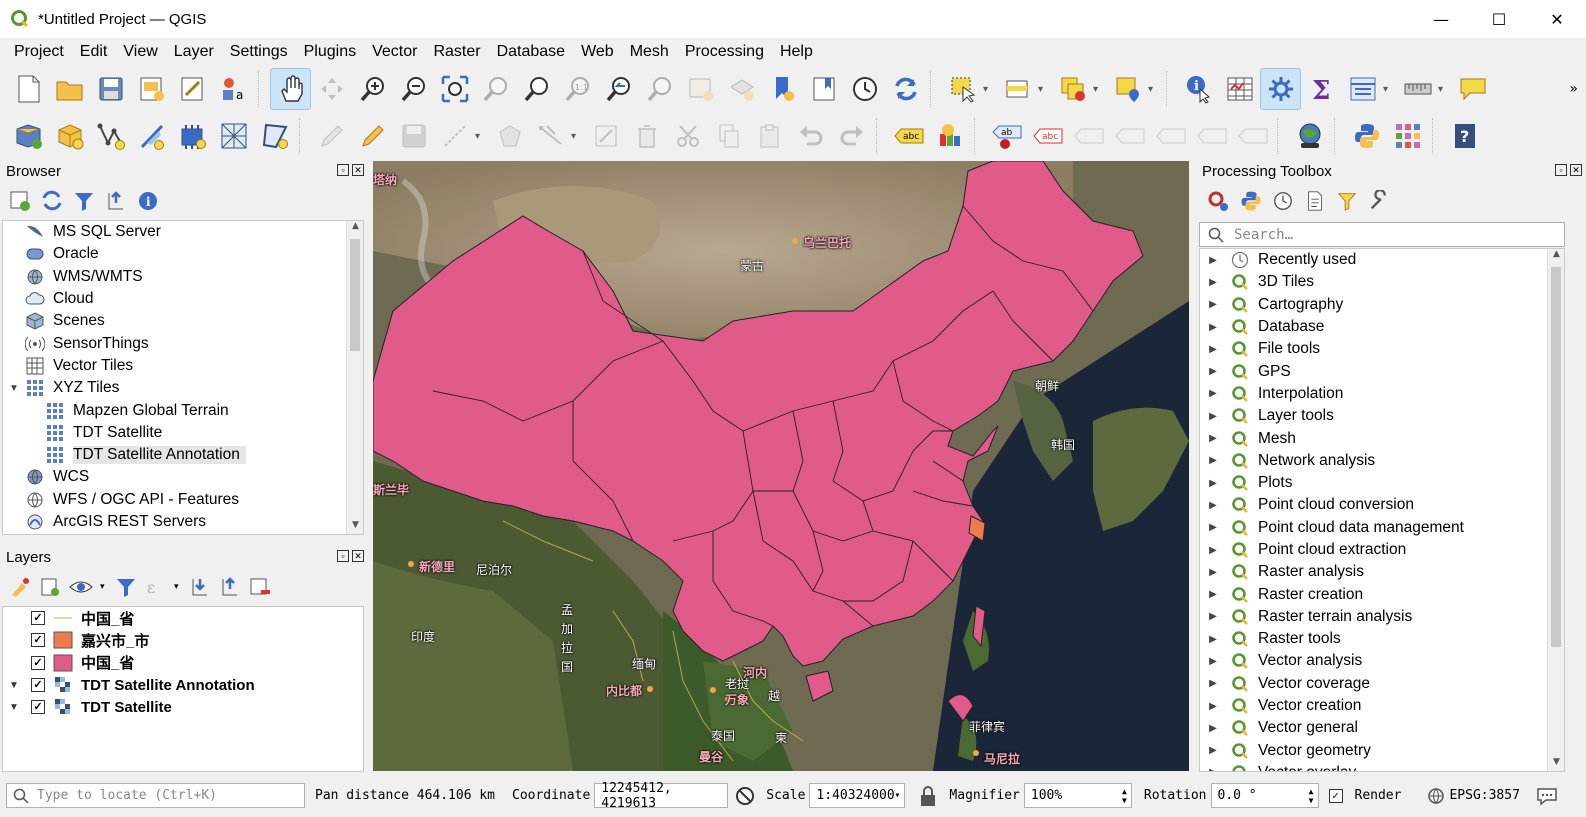  Describe the element at coordinates (1382, 349) in the screenshot. I see `toolbox-provider-item: ▶ File tools` at that location.